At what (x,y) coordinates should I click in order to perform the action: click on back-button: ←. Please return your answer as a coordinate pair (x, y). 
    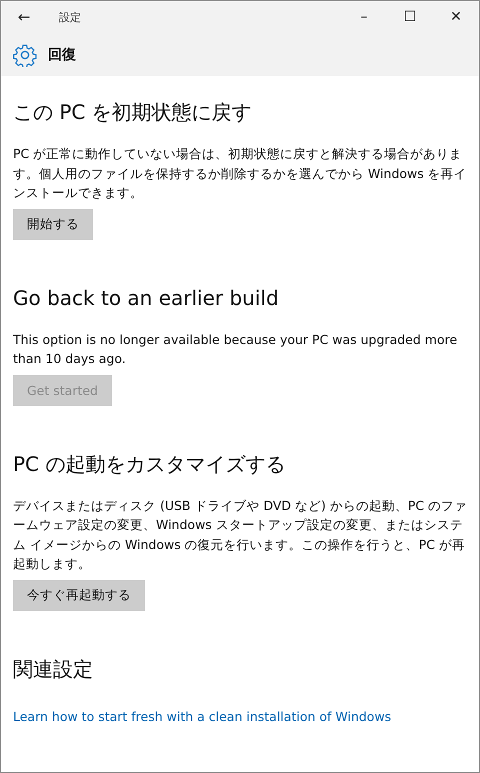
    Looking at the image, I should click on (24, 17).